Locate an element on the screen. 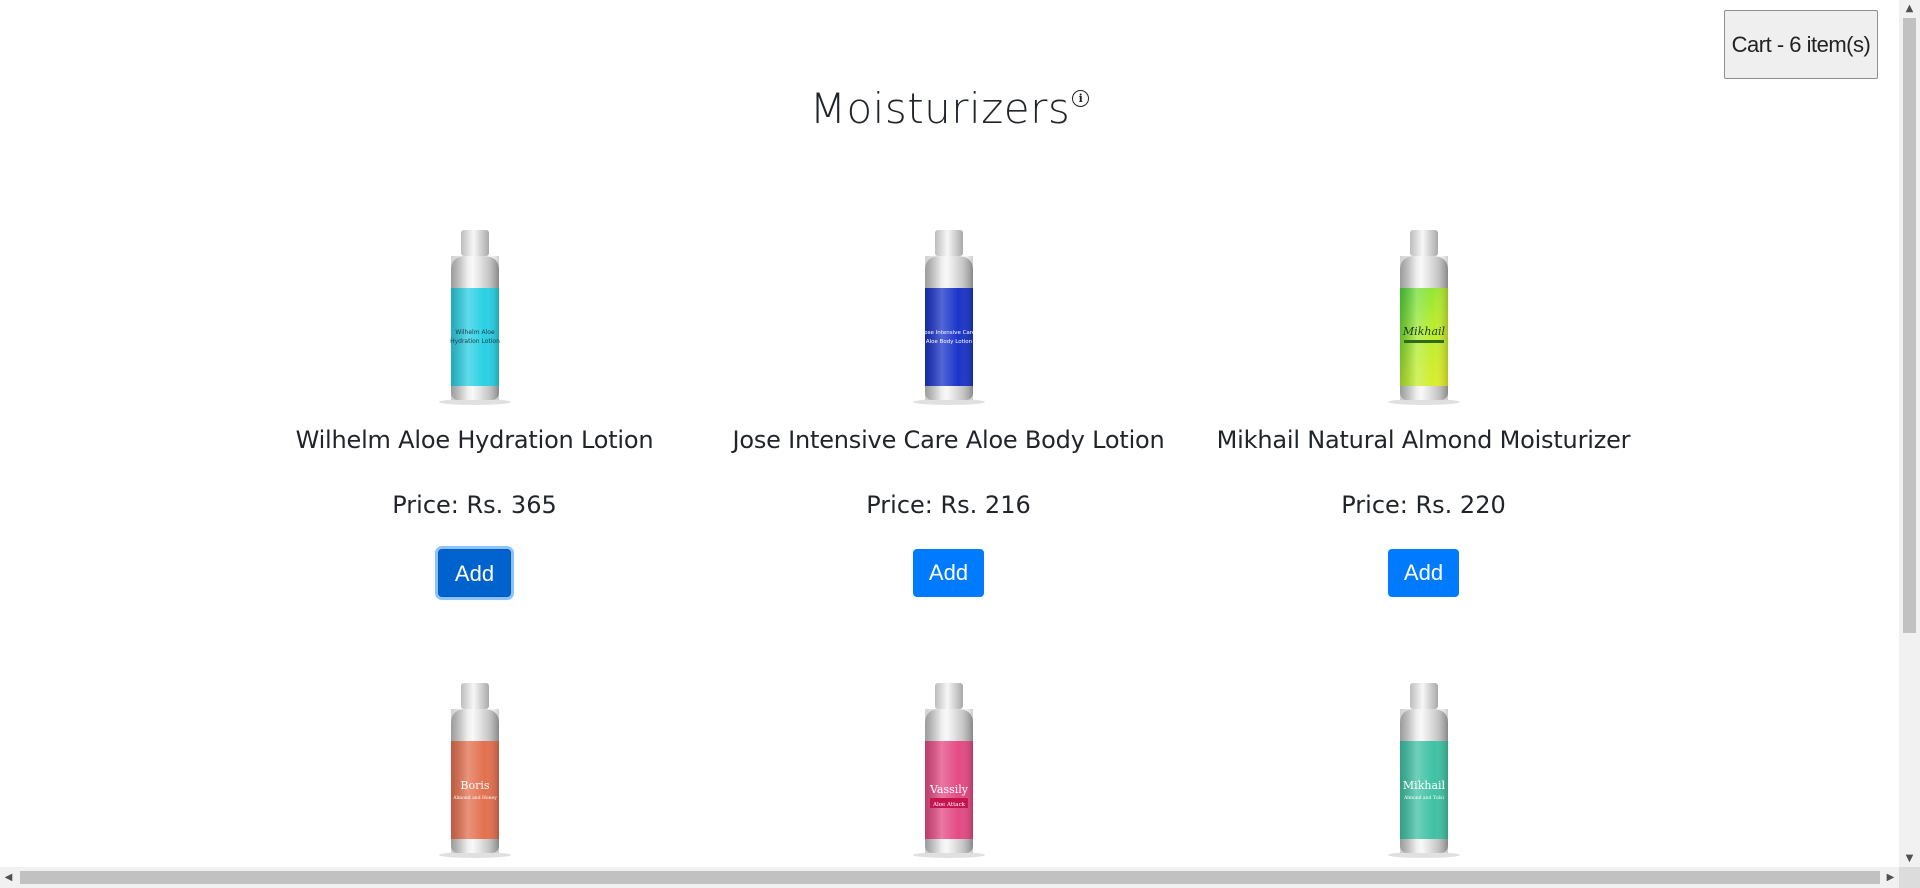 The width and height of the screenshot is (1920, 888). horizontal-scrollbar: ◀ ▶ is located at coordinates (949, 877).